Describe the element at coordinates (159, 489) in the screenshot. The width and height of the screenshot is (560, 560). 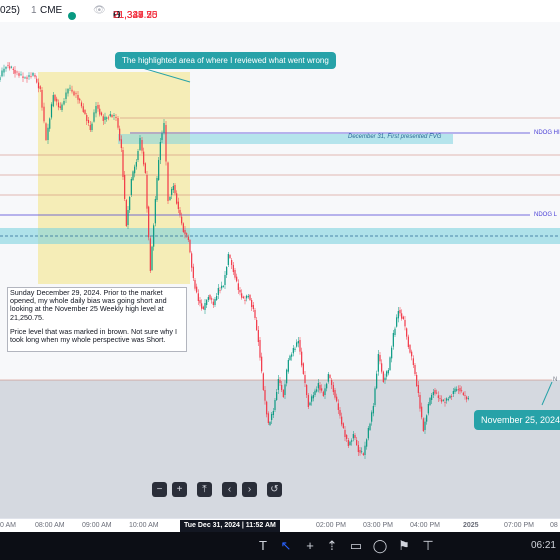
I see `zoom-out-button: −` at that location.